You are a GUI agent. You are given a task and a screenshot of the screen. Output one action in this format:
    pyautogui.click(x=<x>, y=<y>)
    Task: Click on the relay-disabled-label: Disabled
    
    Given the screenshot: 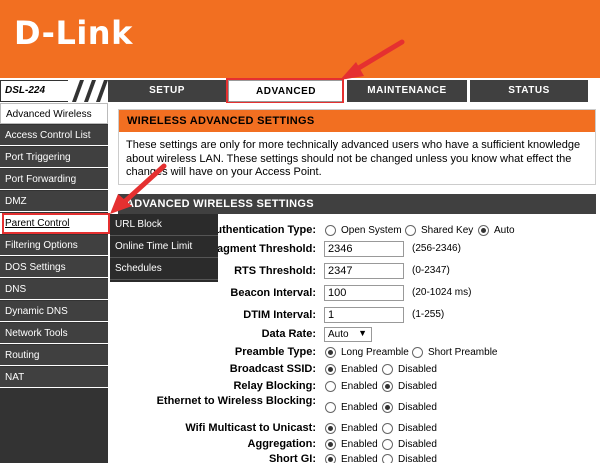 What is the action you would take?
    pyautogui.click(x=417, y=386)
    